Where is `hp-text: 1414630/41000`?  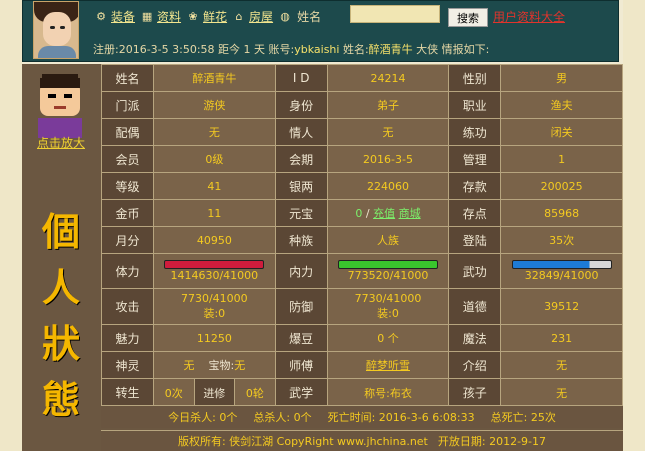
hp-text: 1414630/41000 is located at coordinates (214, 275).